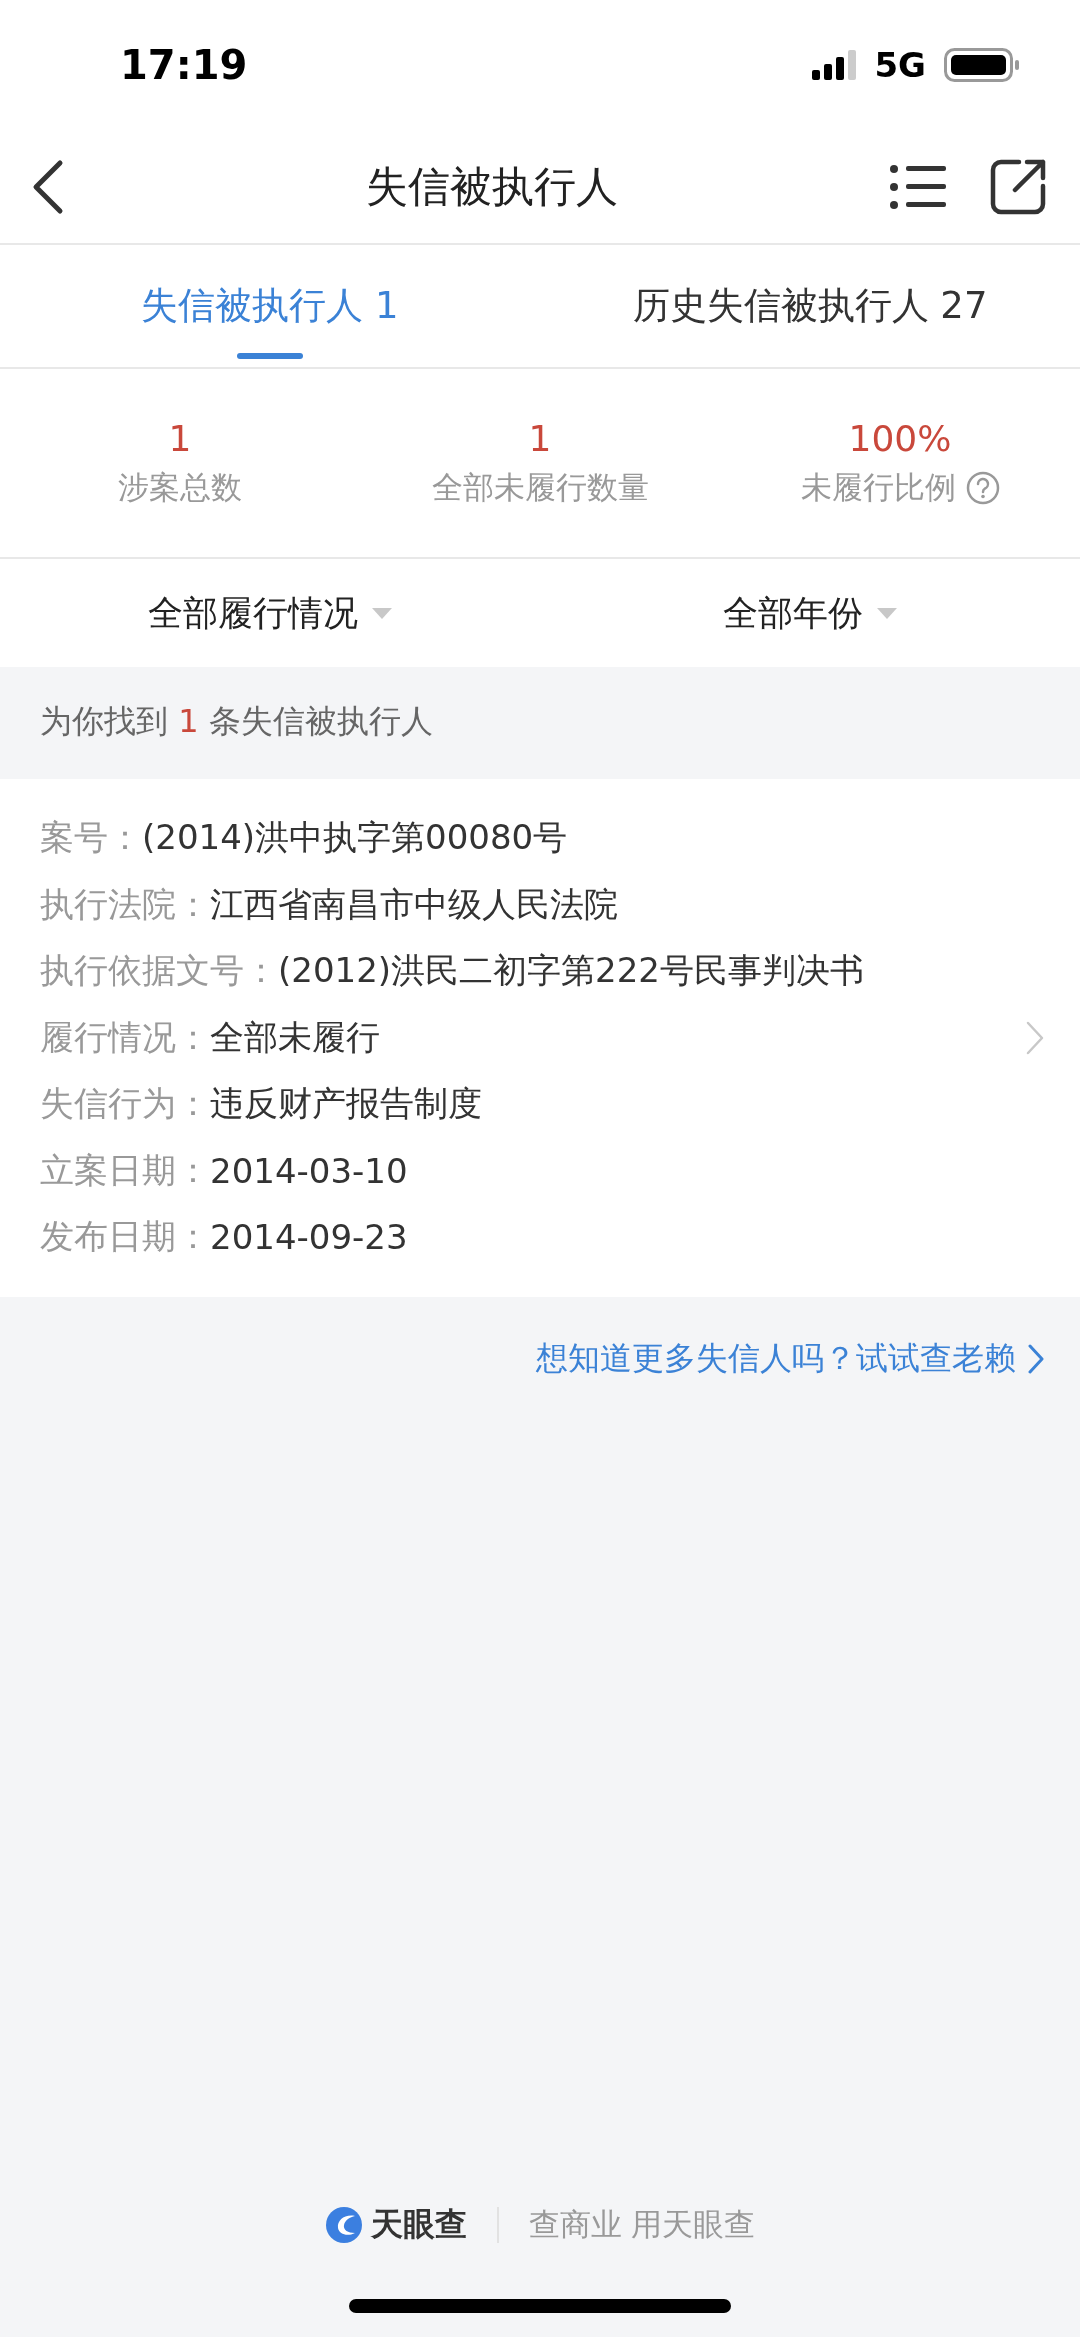 The width and height of the screenshot is (1080, 2337). I want to click on field-value: 2014-03-10, so click(309, 1170).